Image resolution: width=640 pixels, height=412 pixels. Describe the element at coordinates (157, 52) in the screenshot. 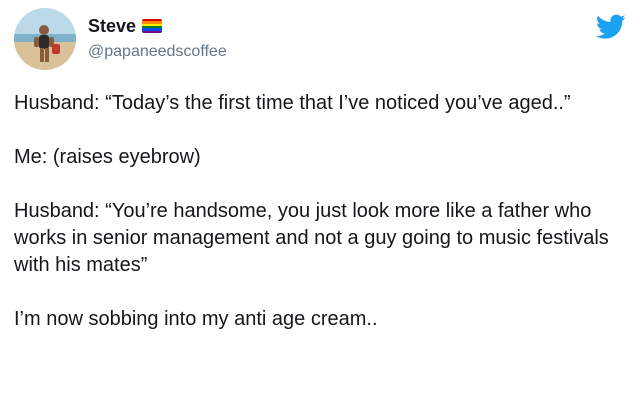

I see `user-handle: @papaneedscoffee` at that location.